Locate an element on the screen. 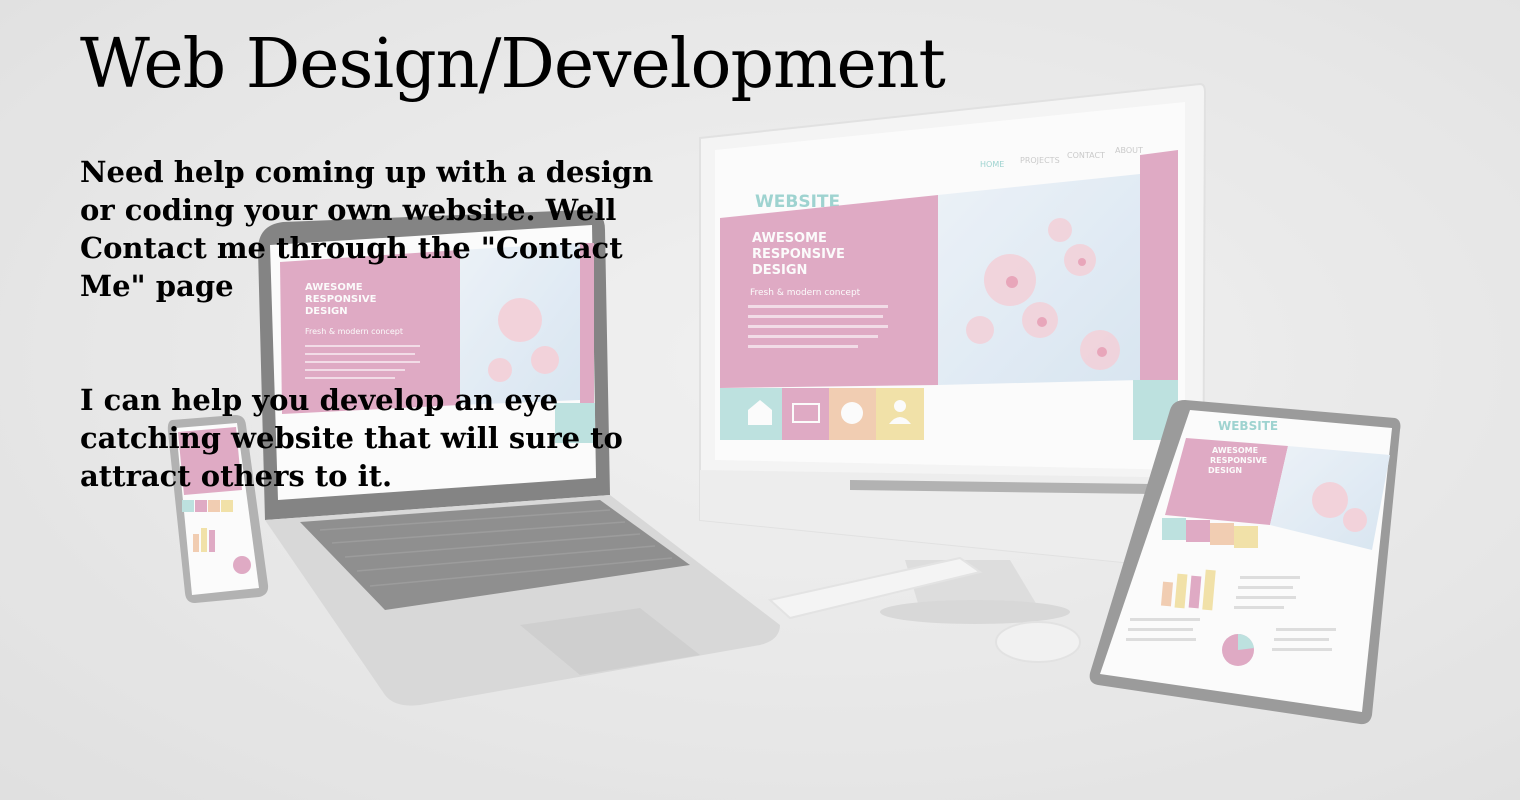 Image resolution: width=1520 pixels, height=800 pixels. monitor-nav-projects: PROJECTS is located at coordinates (1040, 160).